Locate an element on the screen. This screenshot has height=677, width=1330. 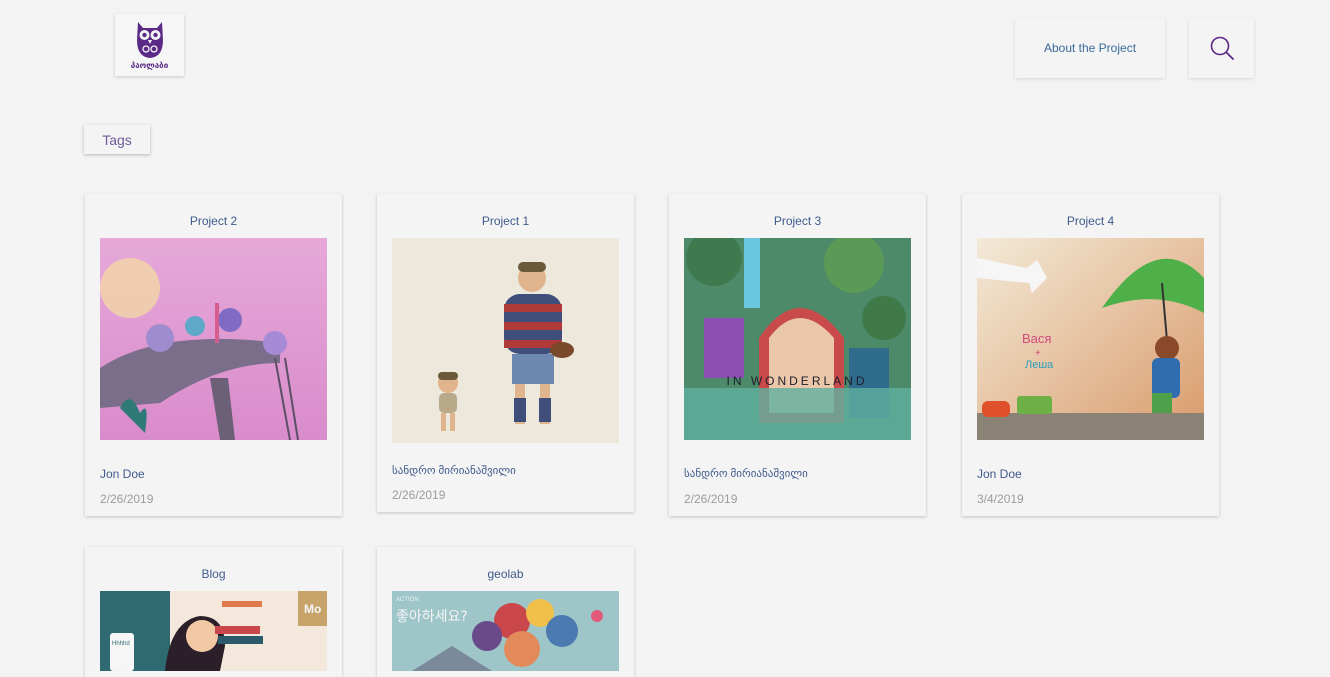
owl-logo-icon is located at coordinates (149, 40).